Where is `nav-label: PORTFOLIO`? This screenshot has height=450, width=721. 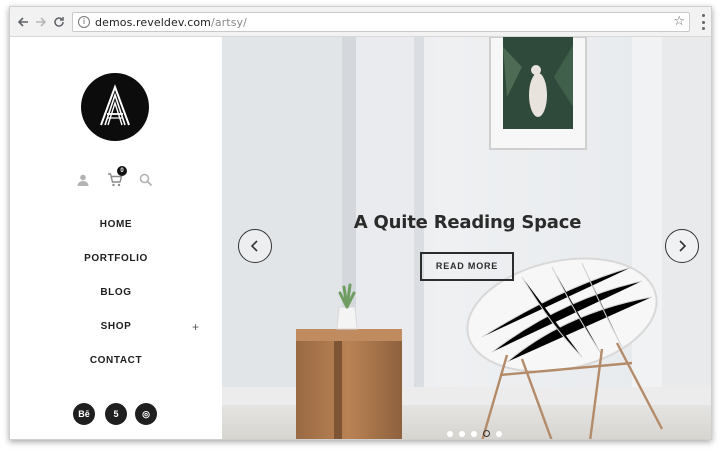 nav-label: PORTFOLIO is located at coordinates (116, 258).